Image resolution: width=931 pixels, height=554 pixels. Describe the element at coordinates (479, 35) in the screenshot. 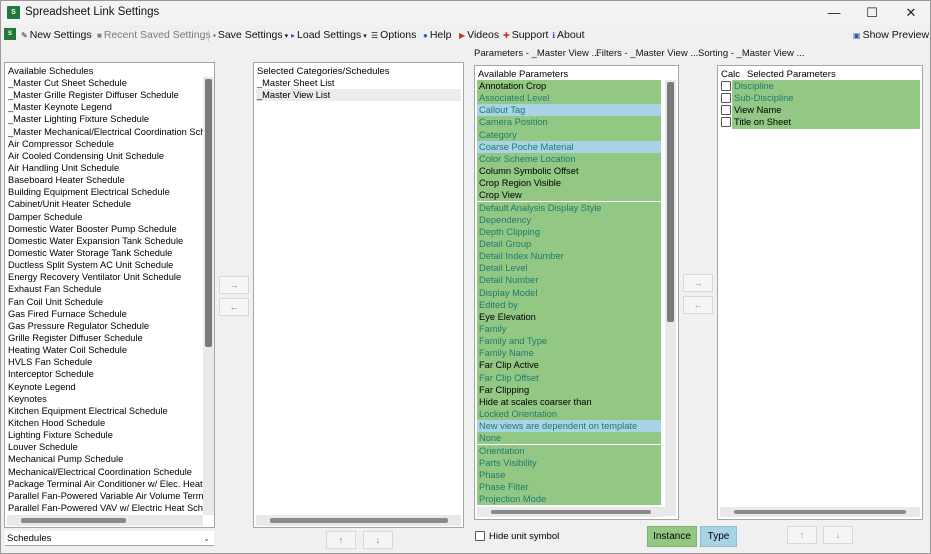

I see `videos-button: ▶ Videos` at that location.